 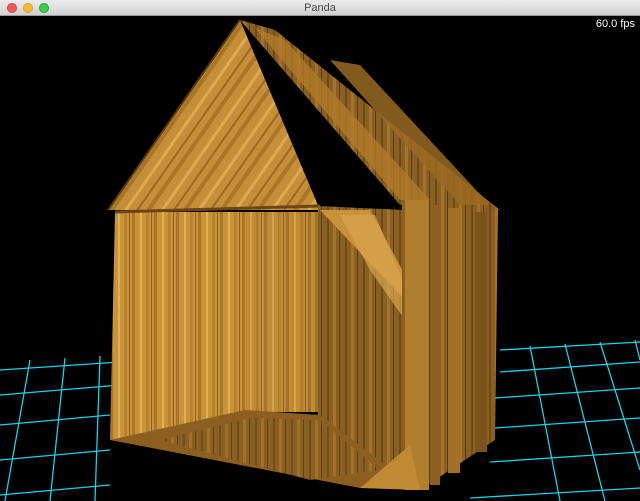 I want to click on title-bar: Panda, so click(x=320, y=8).